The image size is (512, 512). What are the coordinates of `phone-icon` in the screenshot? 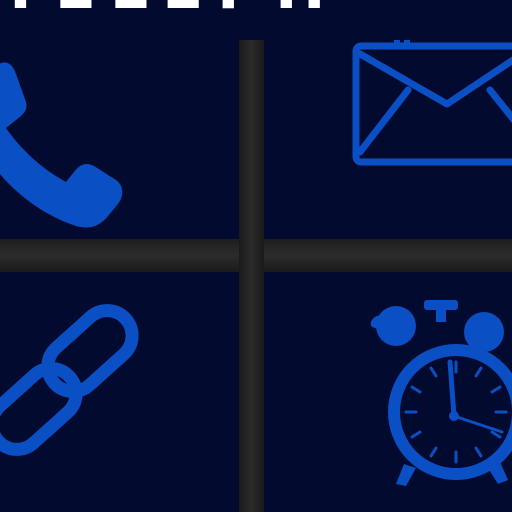 It's located at (61, 145).